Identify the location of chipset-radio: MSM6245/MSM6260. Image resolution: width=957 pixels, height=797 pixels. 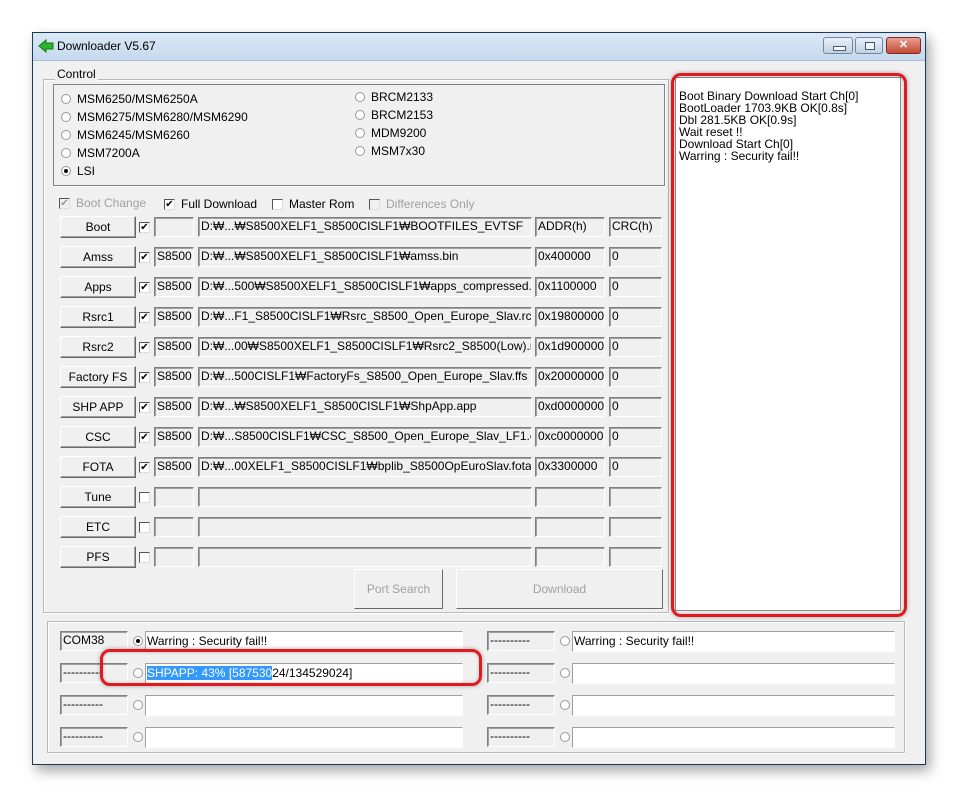
(125, 135).